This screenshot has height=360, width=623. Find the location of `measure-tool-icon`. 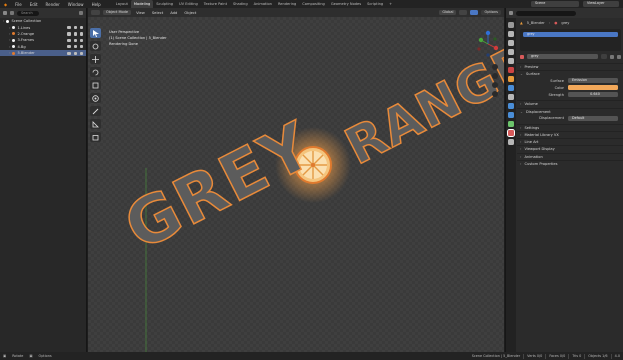

measure-tool-icon is located at coordinates (95, 124).